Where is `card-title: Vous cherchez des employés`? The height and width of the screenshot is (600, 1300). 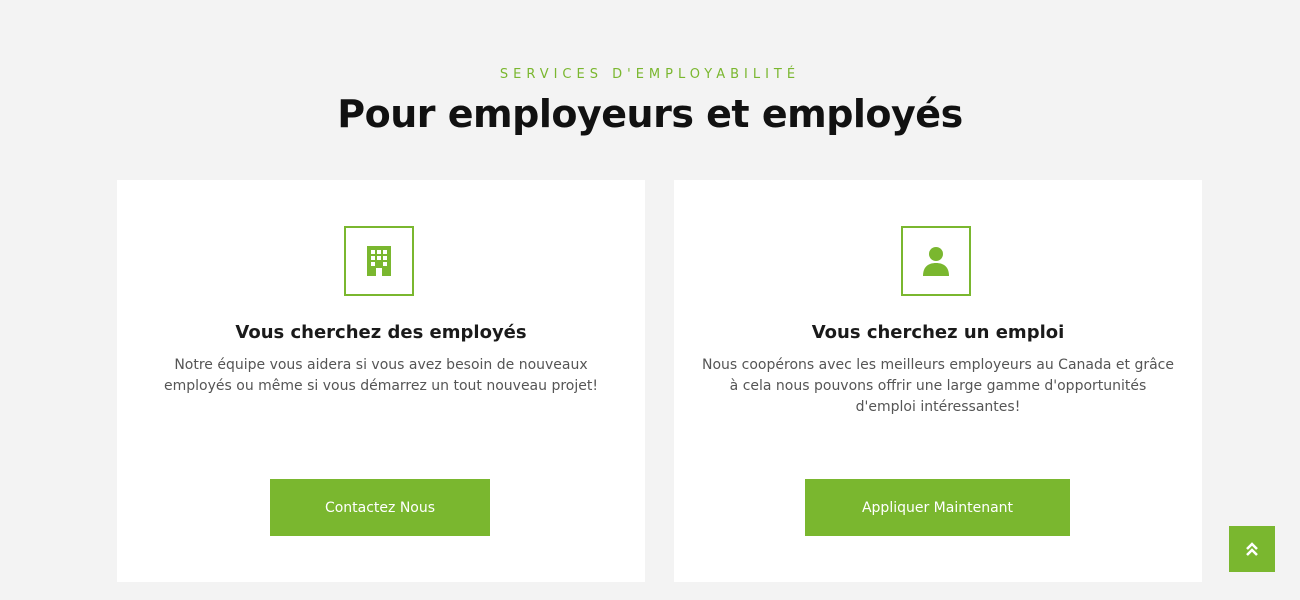
card-title: Vous cherchez des employés is located at coordinates (381, 332).